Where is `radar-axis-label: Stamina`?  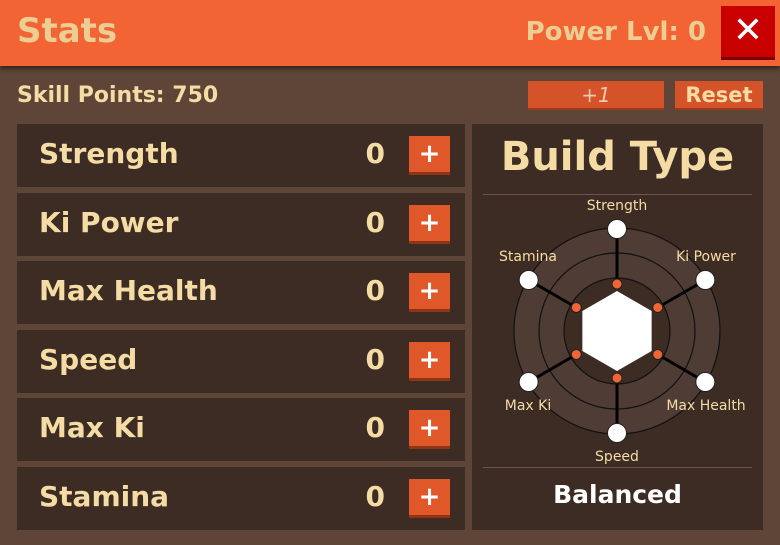
radar-axis-label: Stamina is located at coordinates (528, 257).